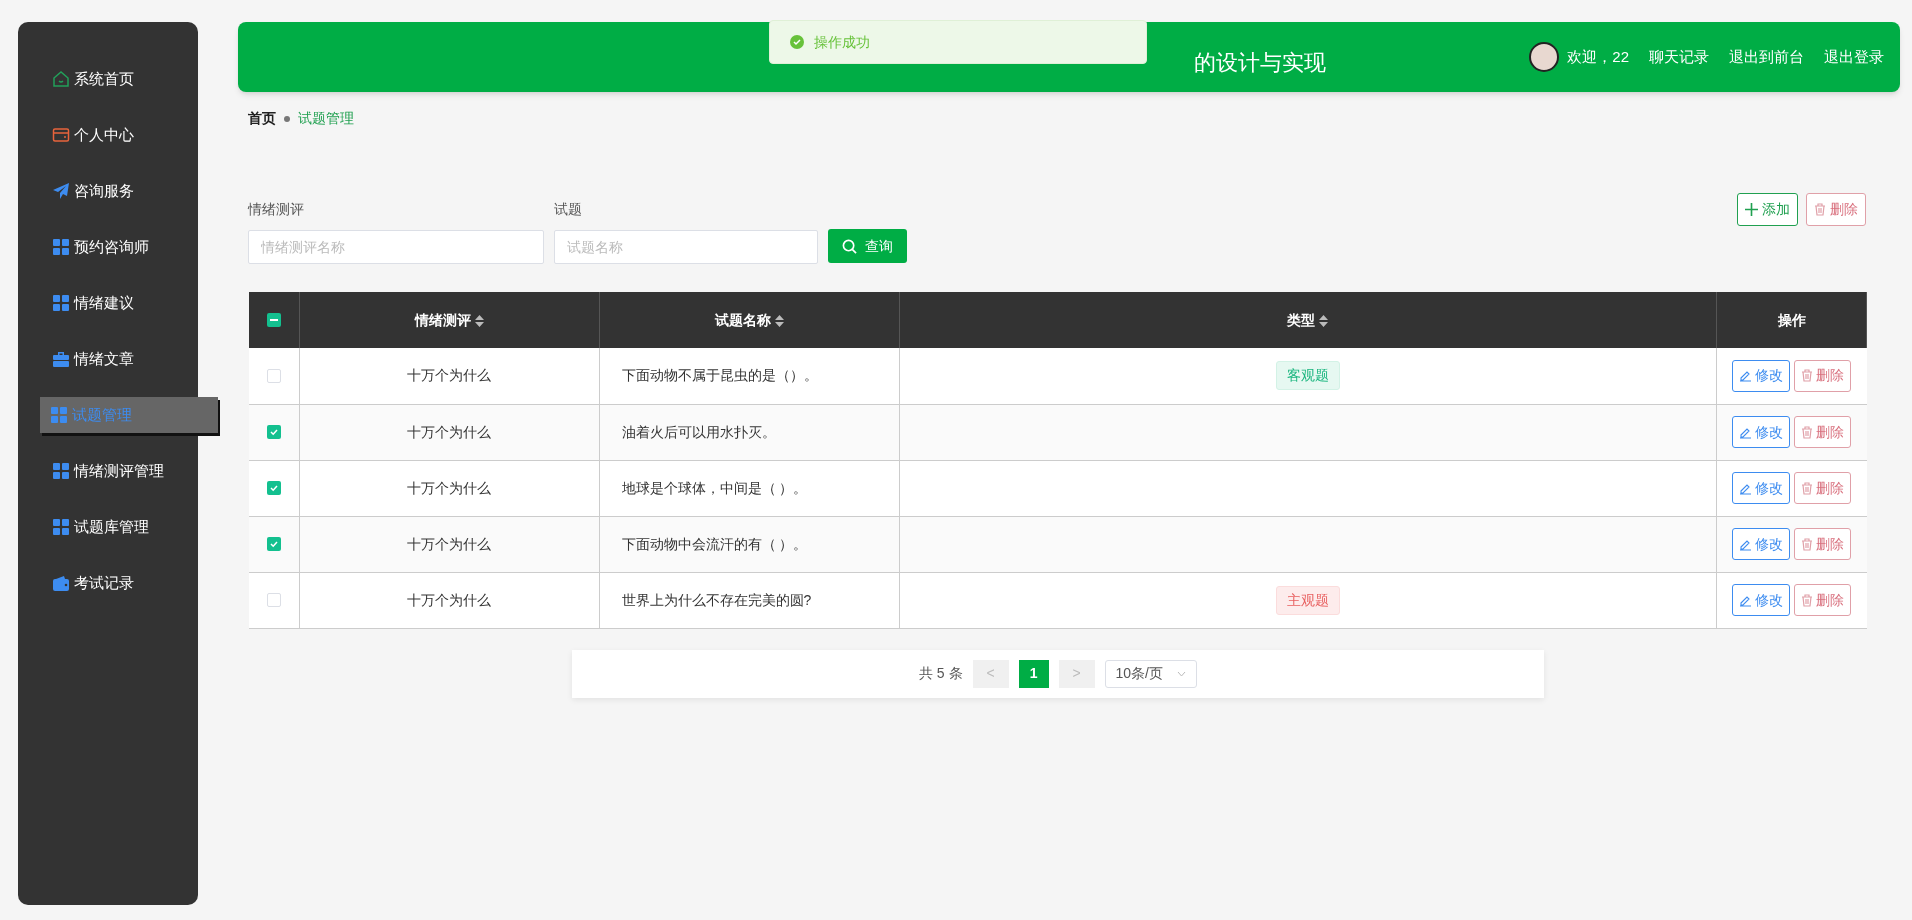 The height and width of the screenshot is (920, 1912). I want to click on page-size-select: 10条/页, so click(1150, 673).